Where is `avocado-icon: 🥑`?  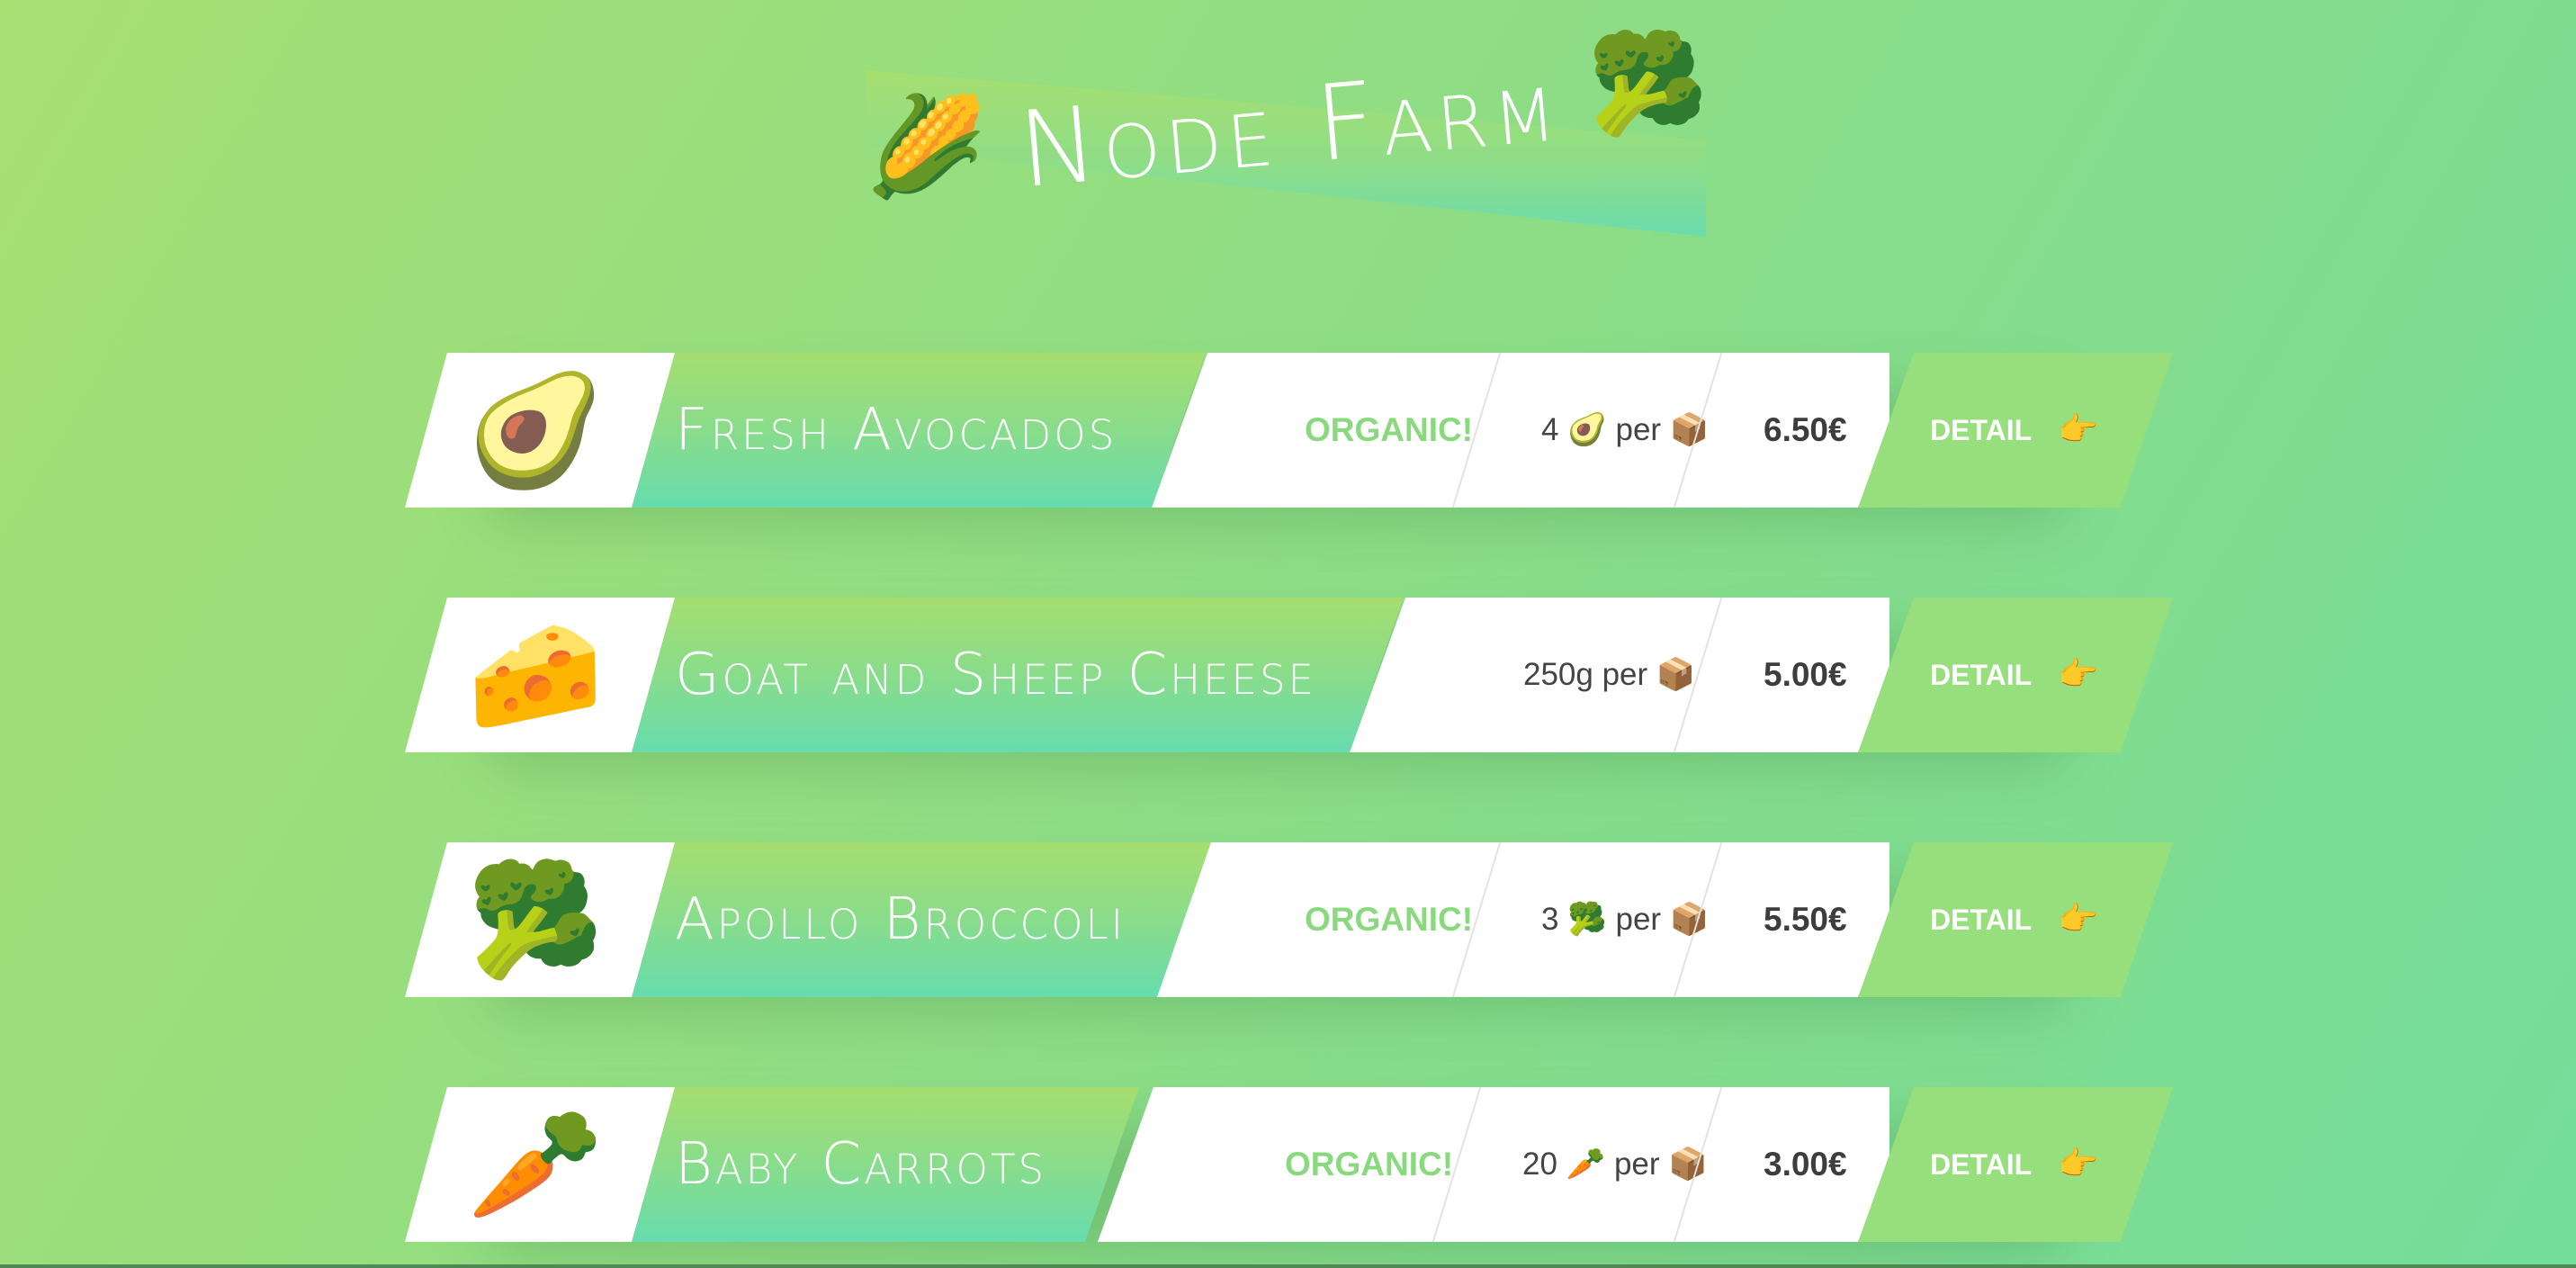
avocado-icon: 🥑 is located at coordinates (536, 430).